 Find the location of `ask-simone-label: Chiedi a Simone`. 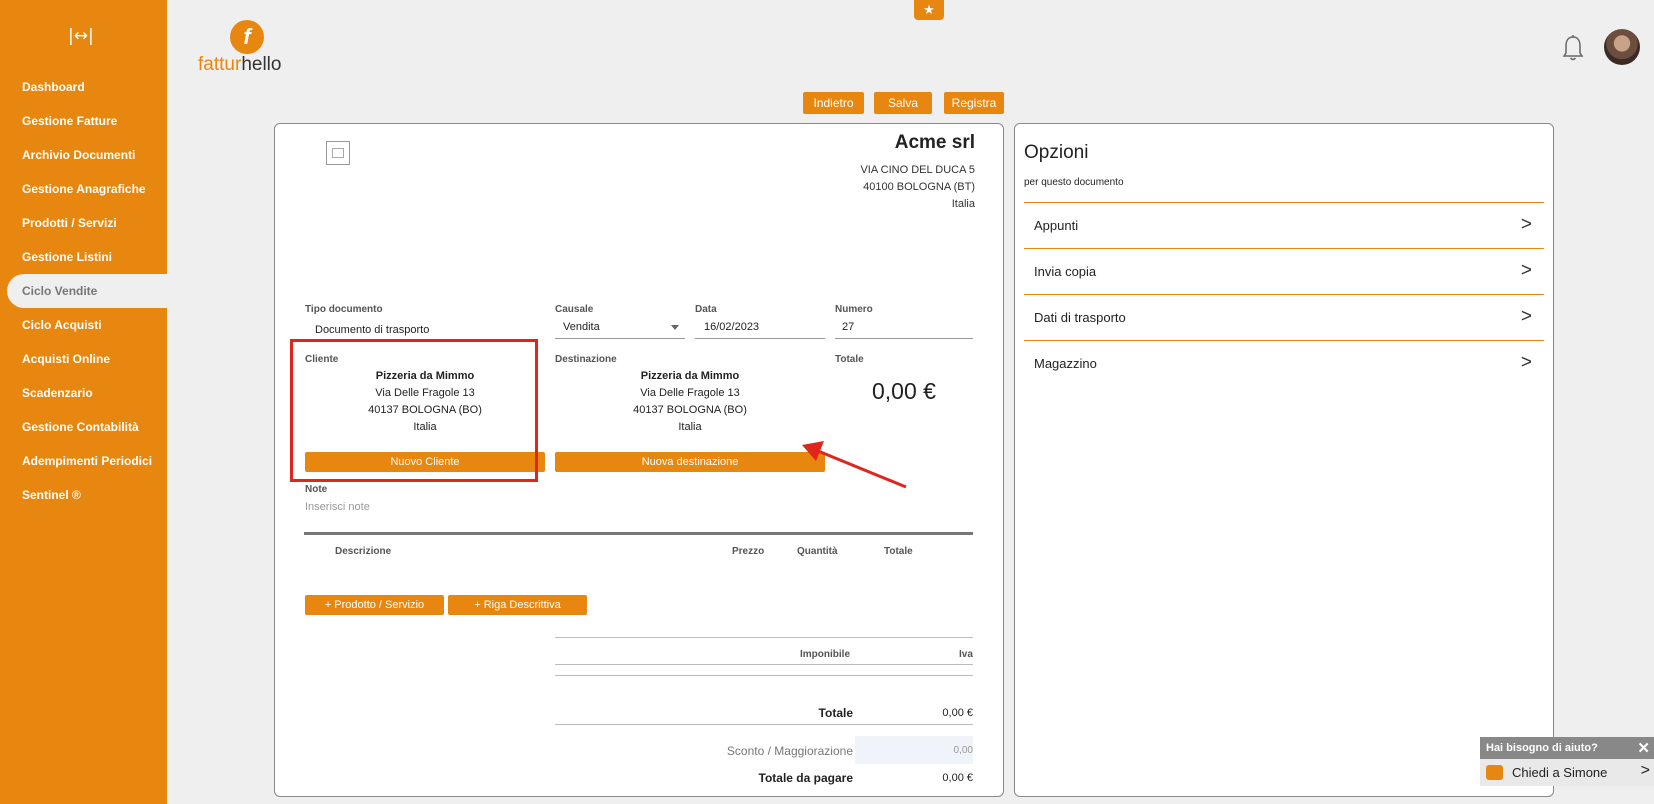

ask-simone-label: Chiedi a Simone is located at coordinates (1560, 772).